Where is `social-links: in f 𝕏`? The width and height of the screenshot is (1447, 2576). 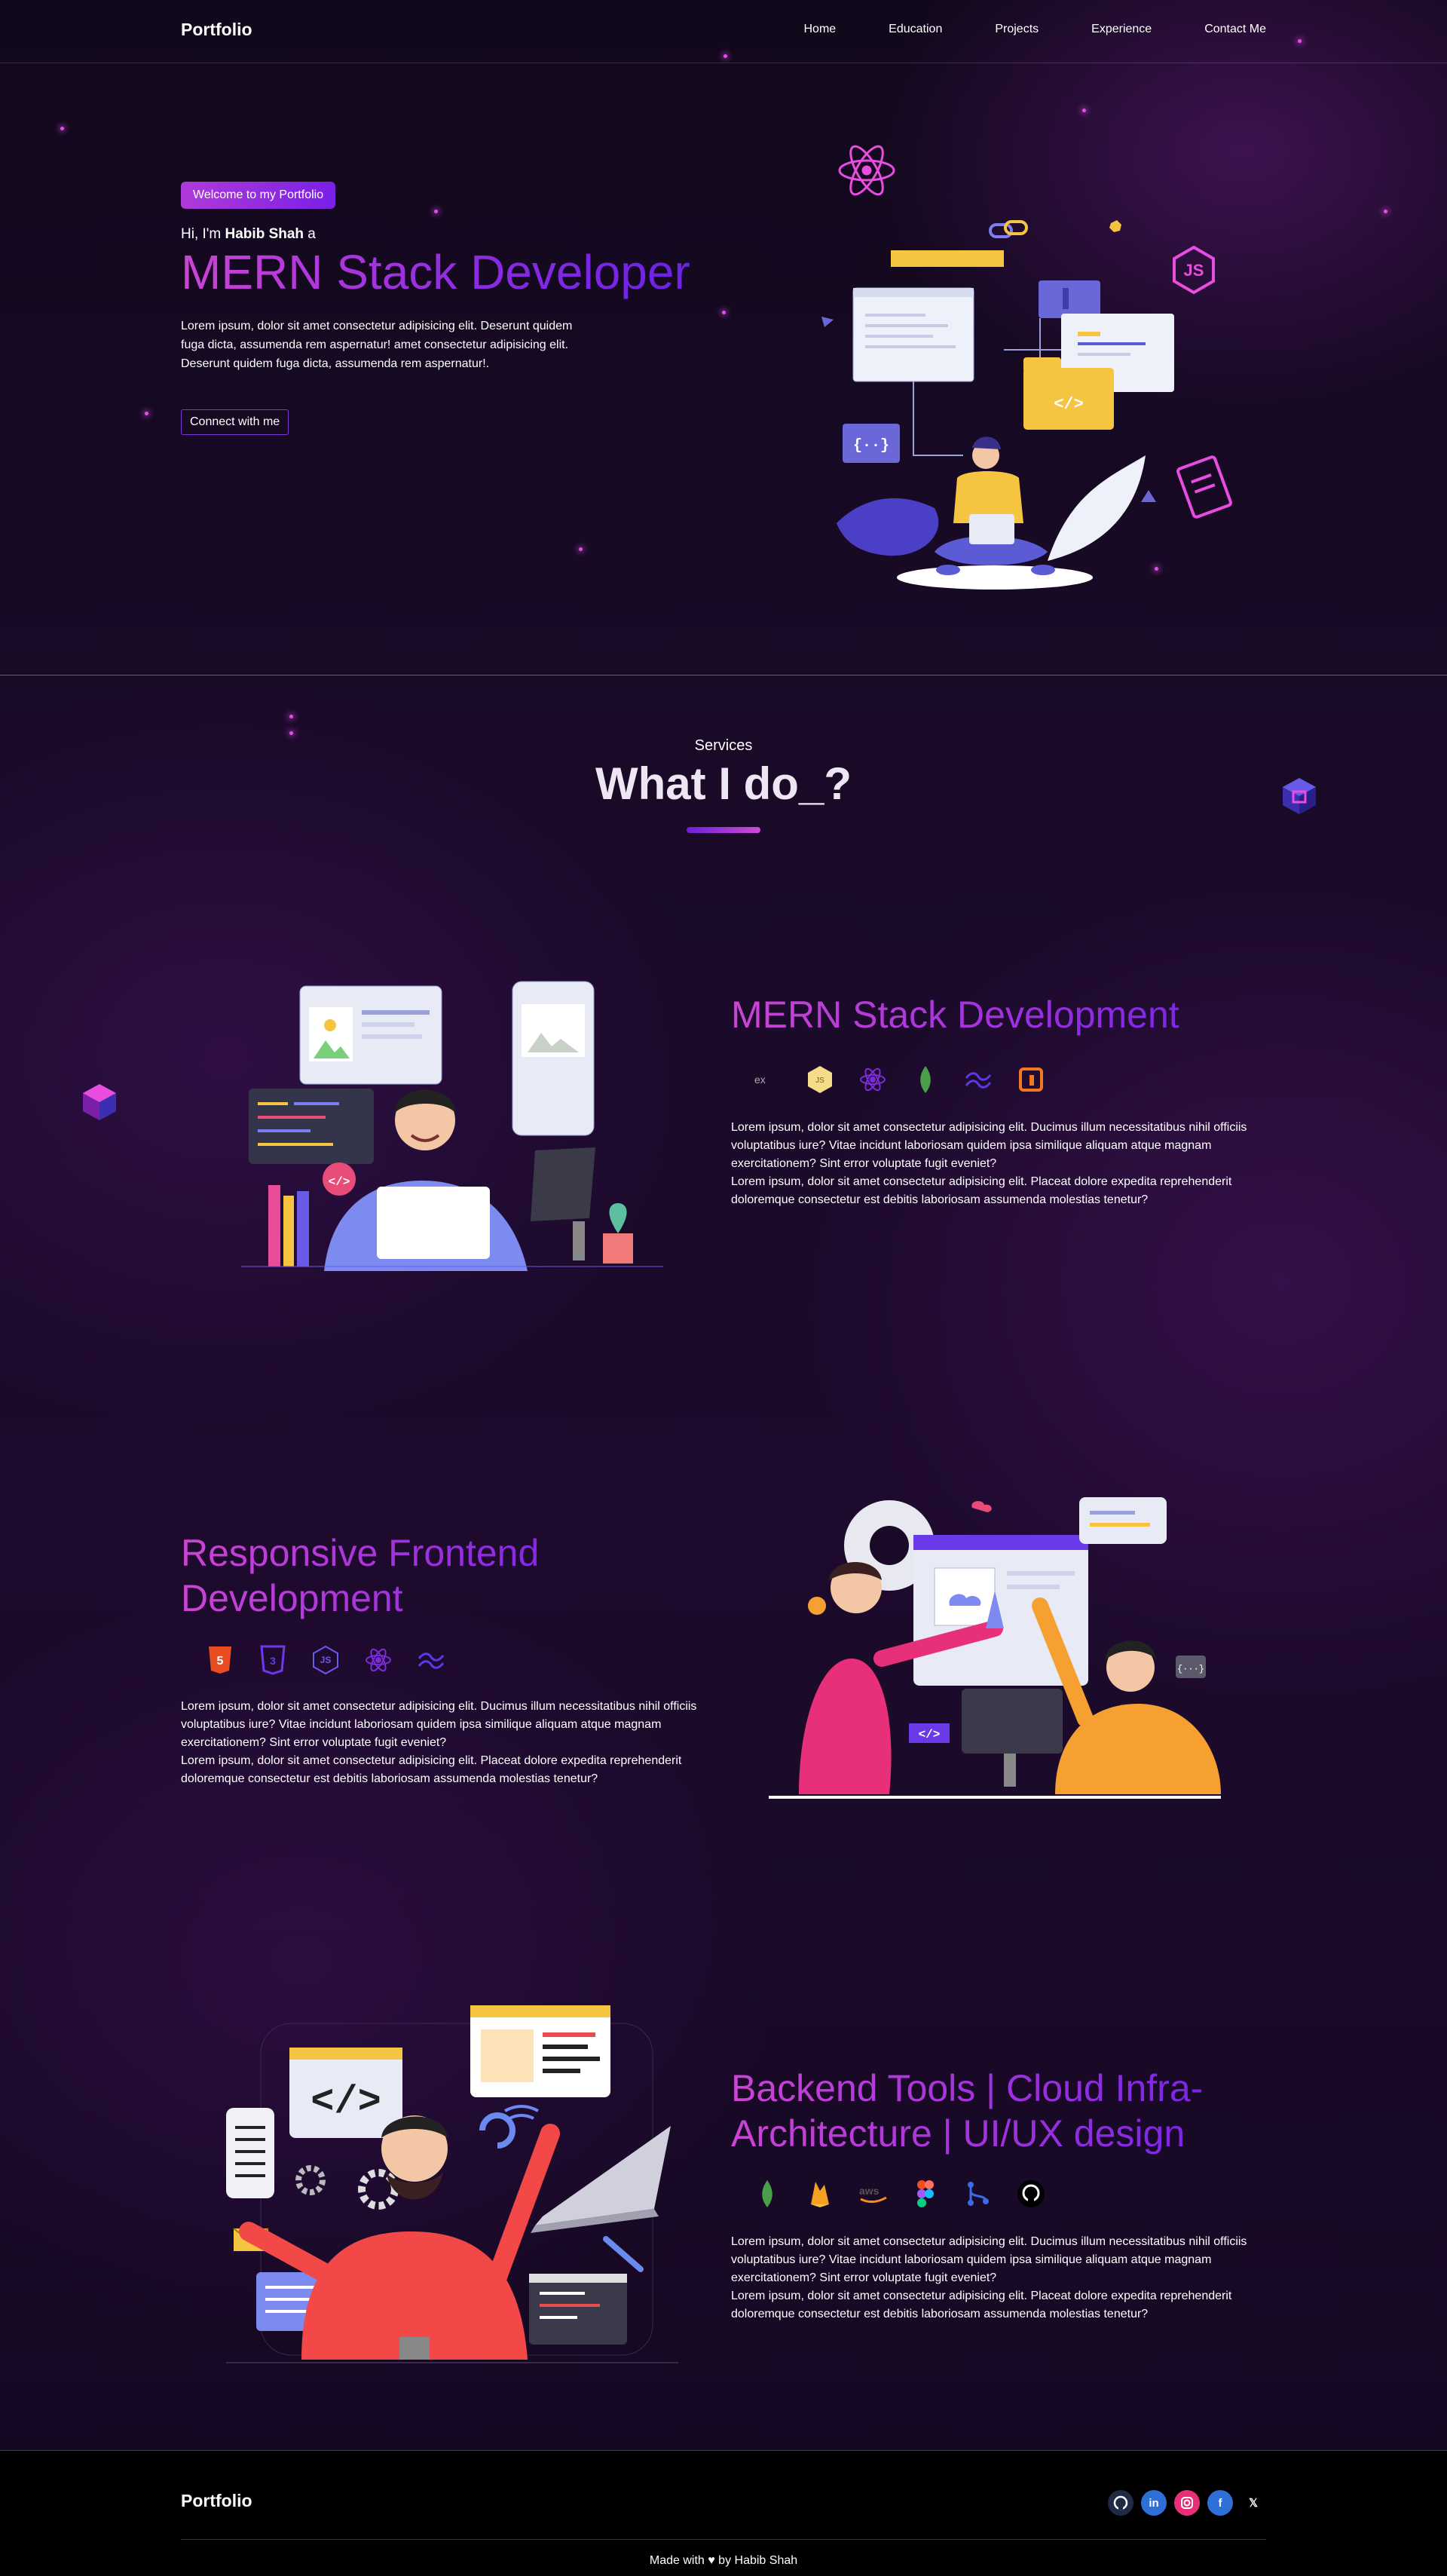 social-links: in f 𝕏 is located at coordinates (1187, 2503).